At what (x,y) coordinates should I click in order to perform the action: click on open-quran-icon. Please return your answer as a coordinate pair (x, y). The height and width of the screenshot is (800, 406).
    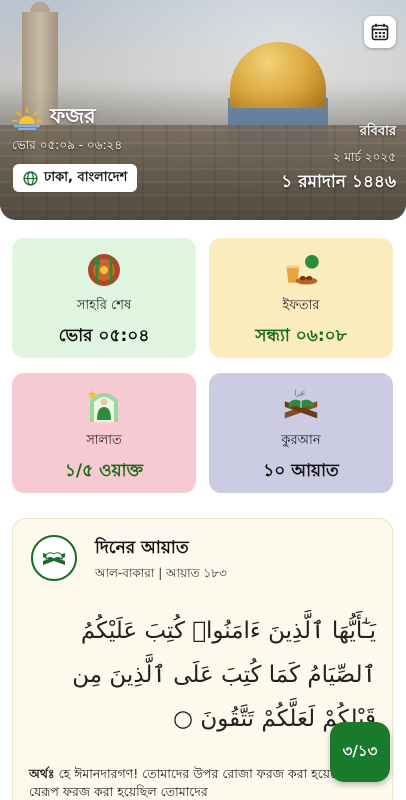
    Looking at the image, I should click on (54, 558).